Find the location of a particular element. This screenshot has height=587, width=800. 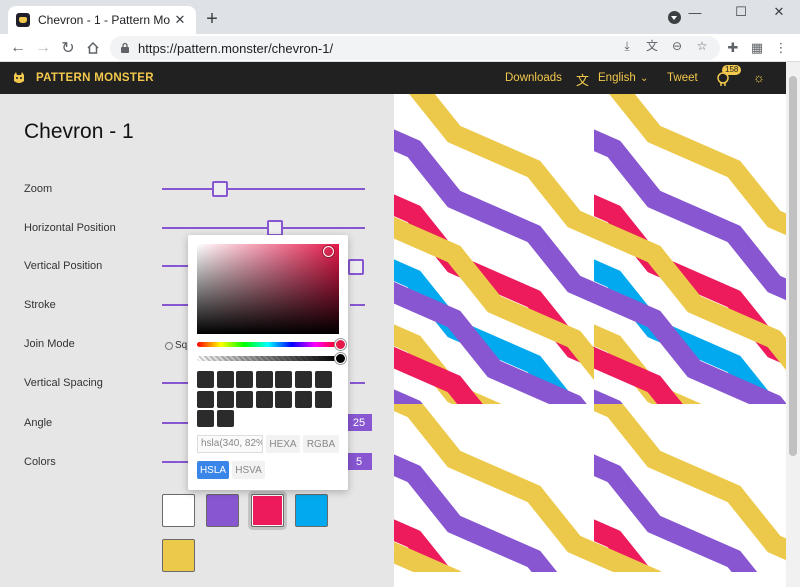

zoom-icon: ⊖ is located at coordinates (677, 46).